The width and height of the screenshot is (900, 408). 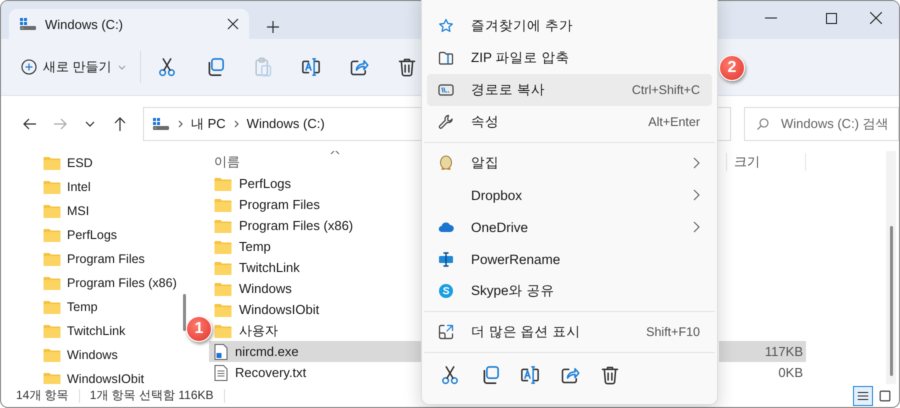 I want to click on menu-label: 즐겨찾기에 추가, so click(x=522, y=26).